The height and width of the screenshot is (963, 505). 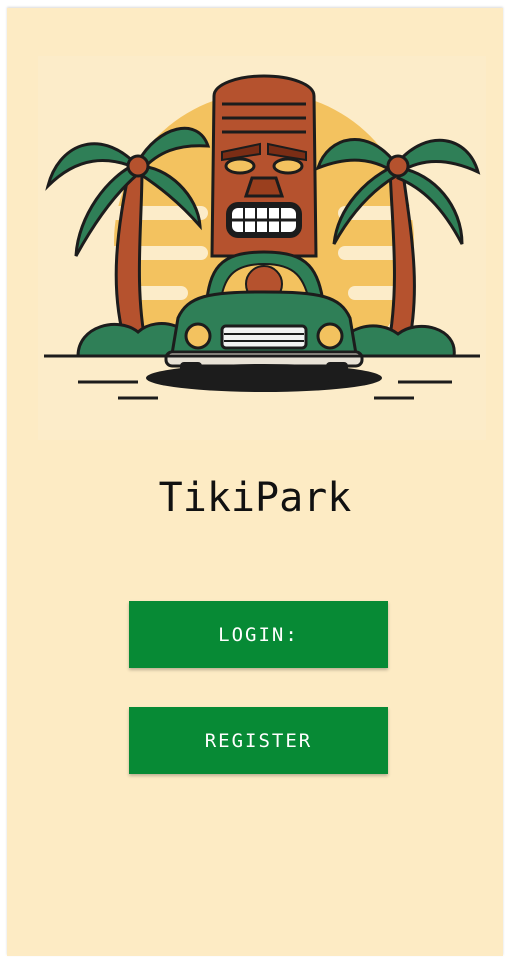 What do you see at coordinates (258, 634) in the screenshot?
I see `login-button: LOGIN:` at bounding box center [258, 634].